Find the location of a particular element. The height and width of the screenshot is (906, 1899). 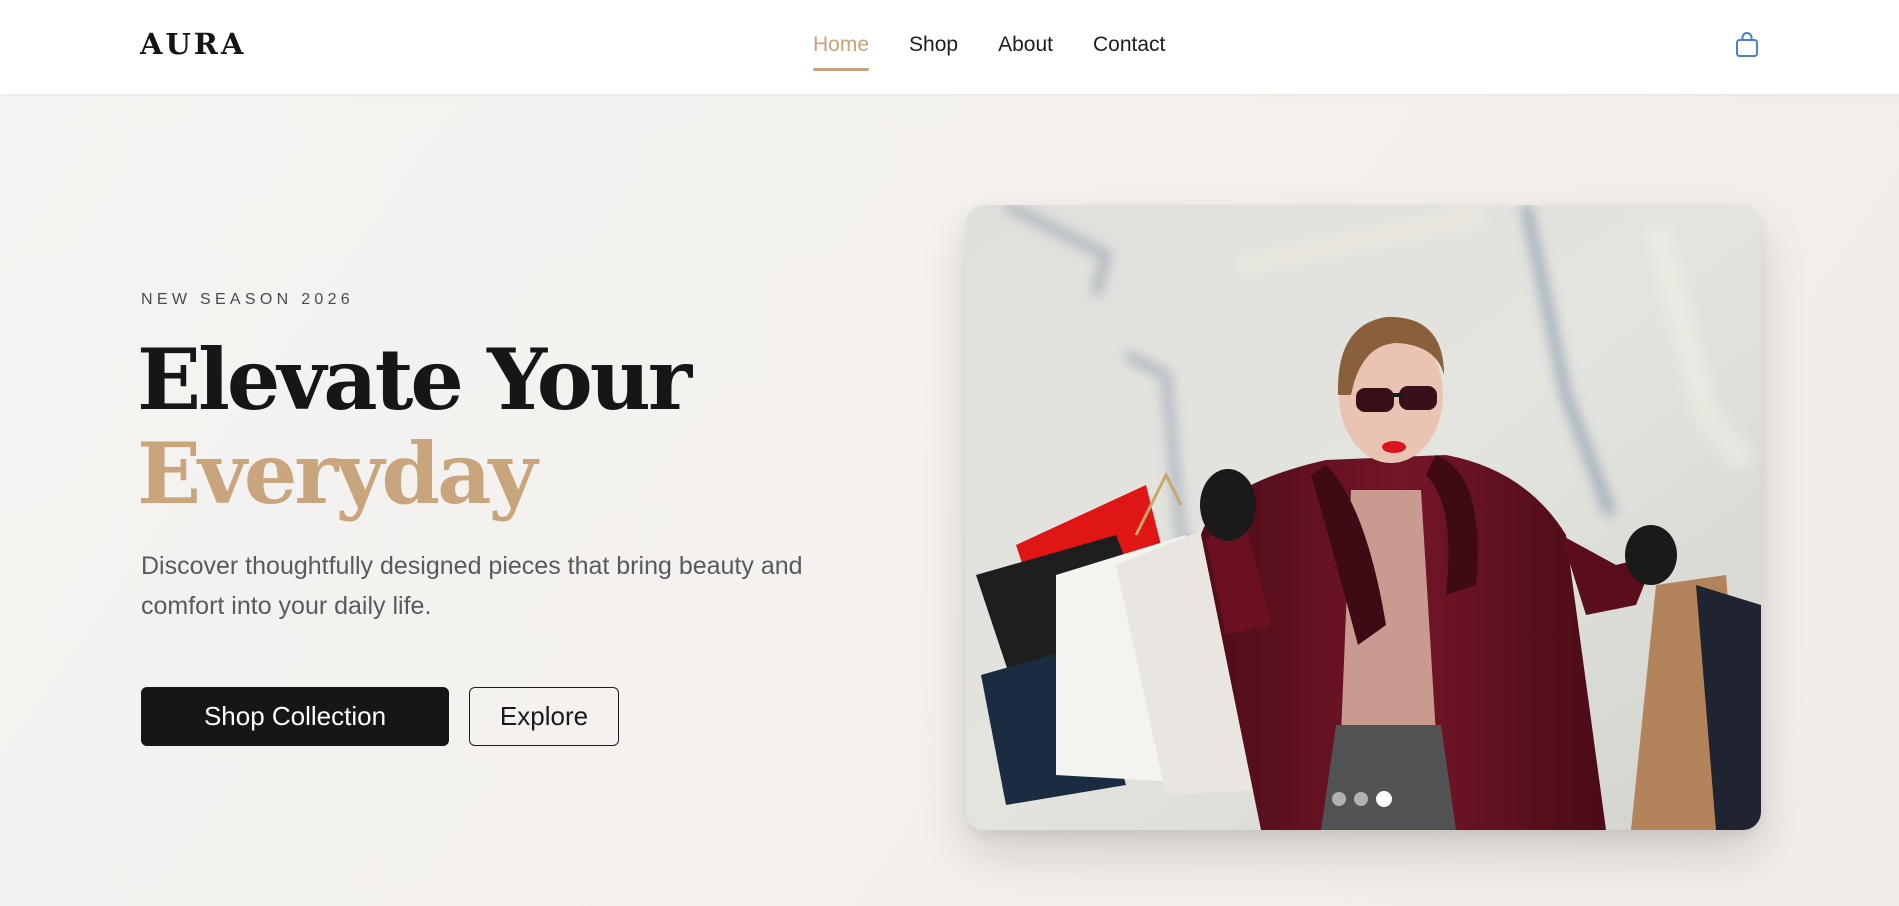

site-header: AURA Home Shop About Contact is located at coordinates (949, 47).